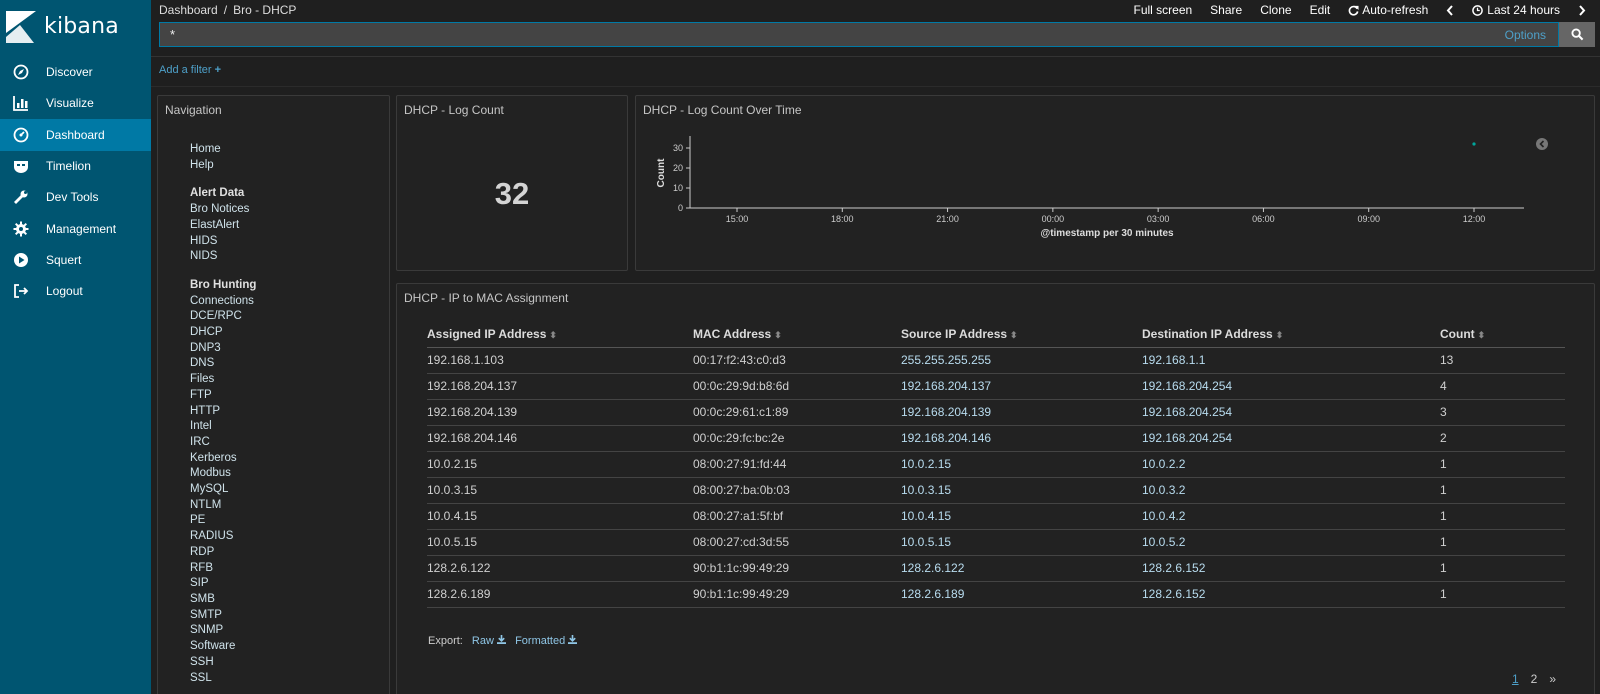 This screenshot has height=694, width=1600. I want to click on column-header-mac-address: MAC Address ⬍, so click(797, 334).